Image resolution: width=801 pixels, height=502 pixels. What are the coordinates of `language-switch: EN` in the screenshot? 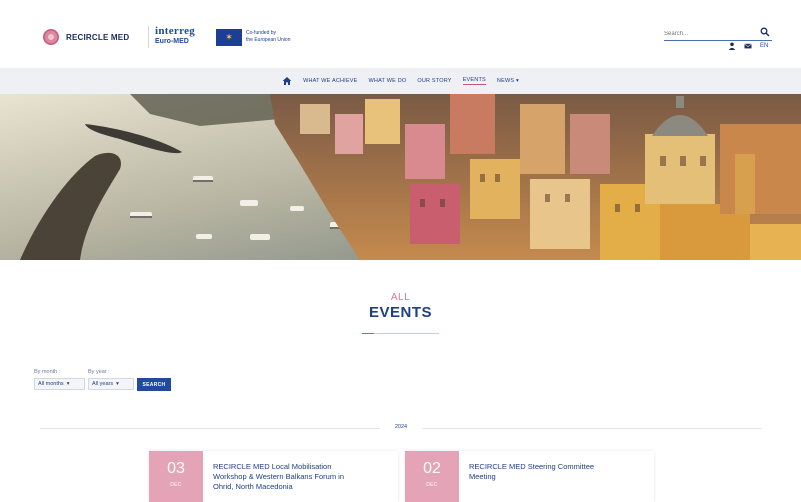 It's located at (764, 46).